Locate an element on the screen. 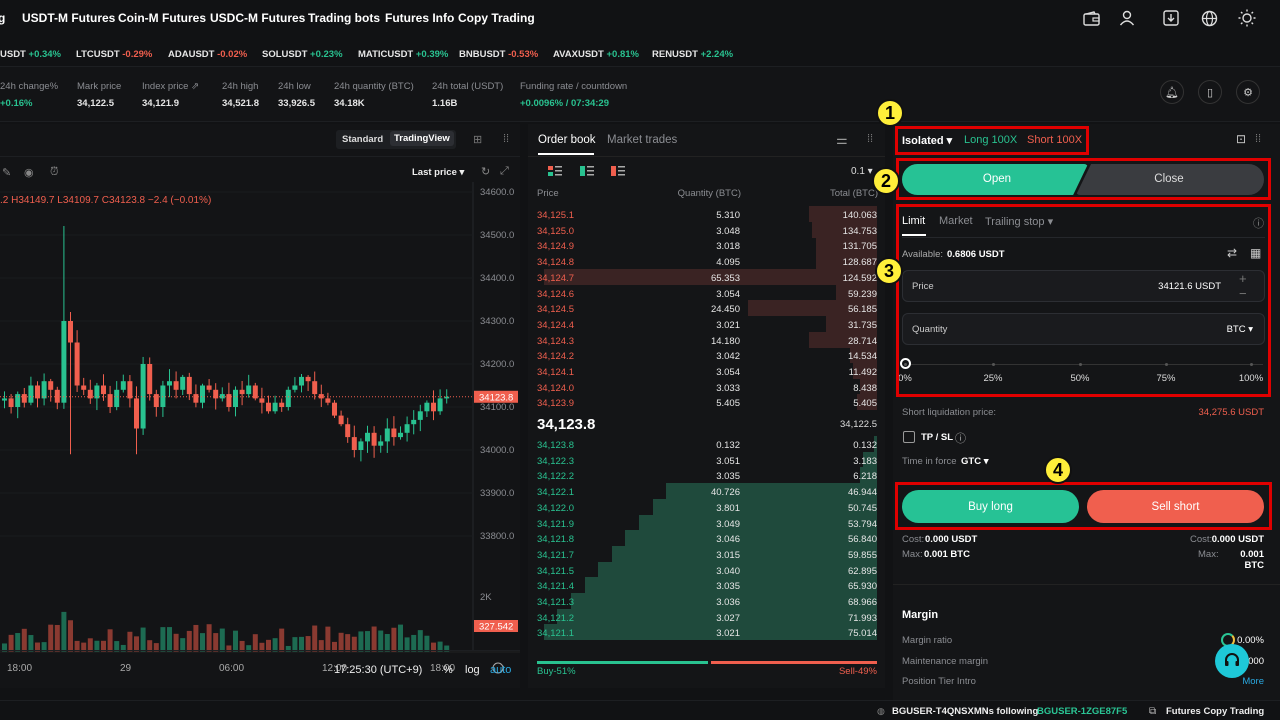  orderbook-row: 34,121.3 3.036 68.966 is located at coordinates (706, 601).